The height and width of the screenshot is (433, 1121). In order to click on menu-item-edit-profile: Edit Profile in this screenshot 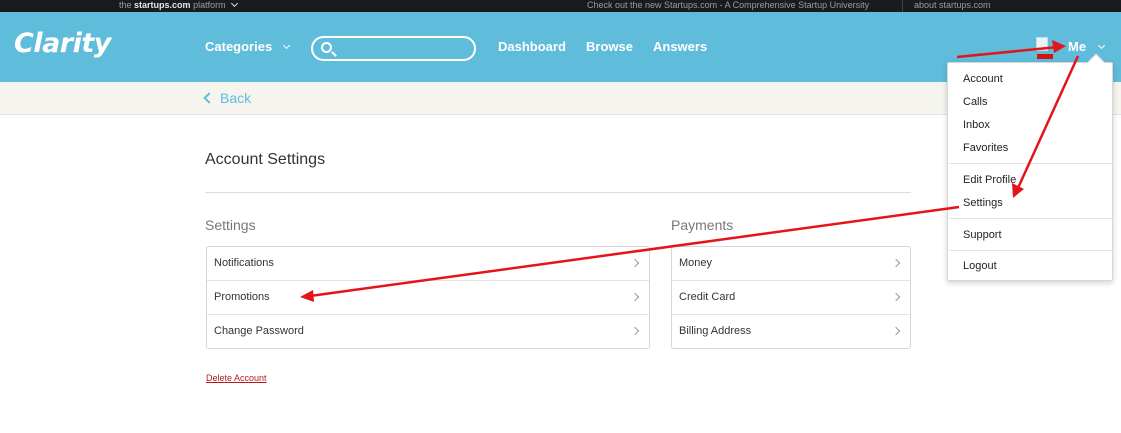, I will do `click(989, 180)`.